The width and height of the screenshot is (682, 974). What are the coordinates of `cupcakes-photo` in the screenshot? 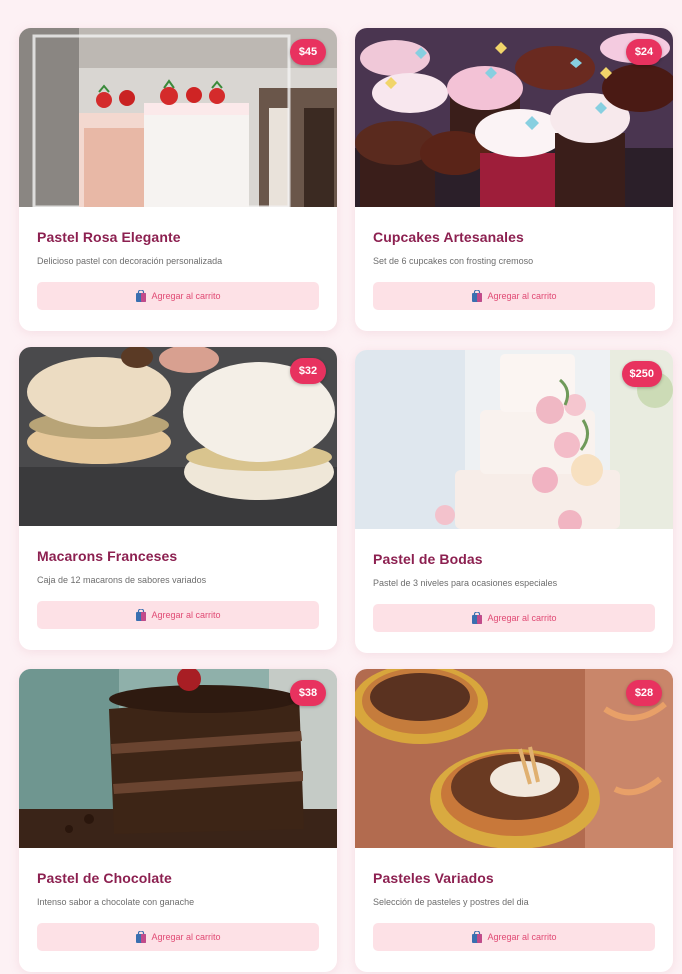 It's located at (514, 117).